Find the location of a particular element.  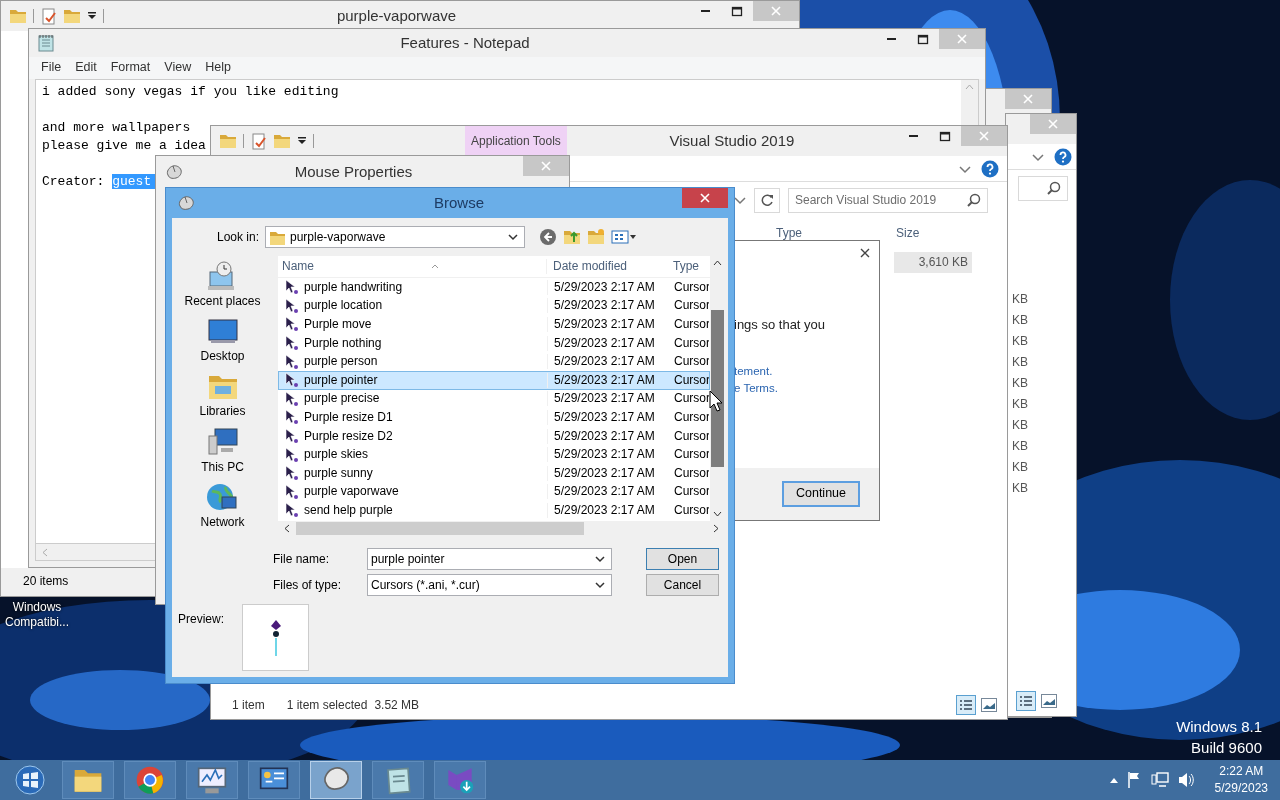

scroll-right-icon is located at coordinates (716, 528).